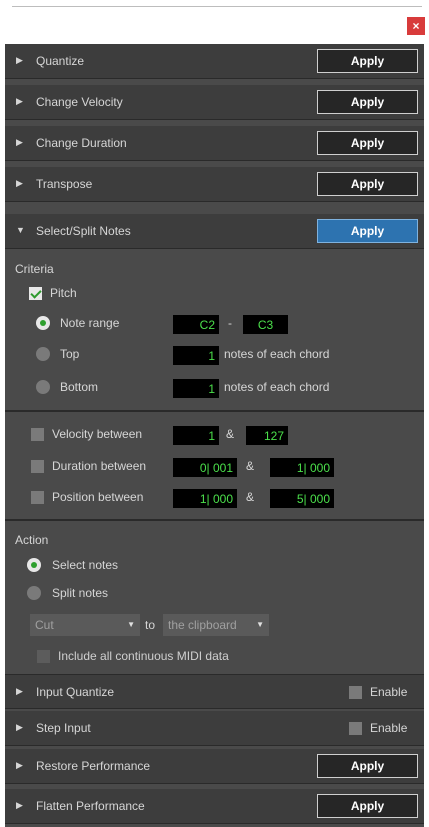 This screenshot has height=827, width=429. Describe the element at coordinates (80, 593) in the screenshot. I see `split-notes-label: Split notes` at that location.